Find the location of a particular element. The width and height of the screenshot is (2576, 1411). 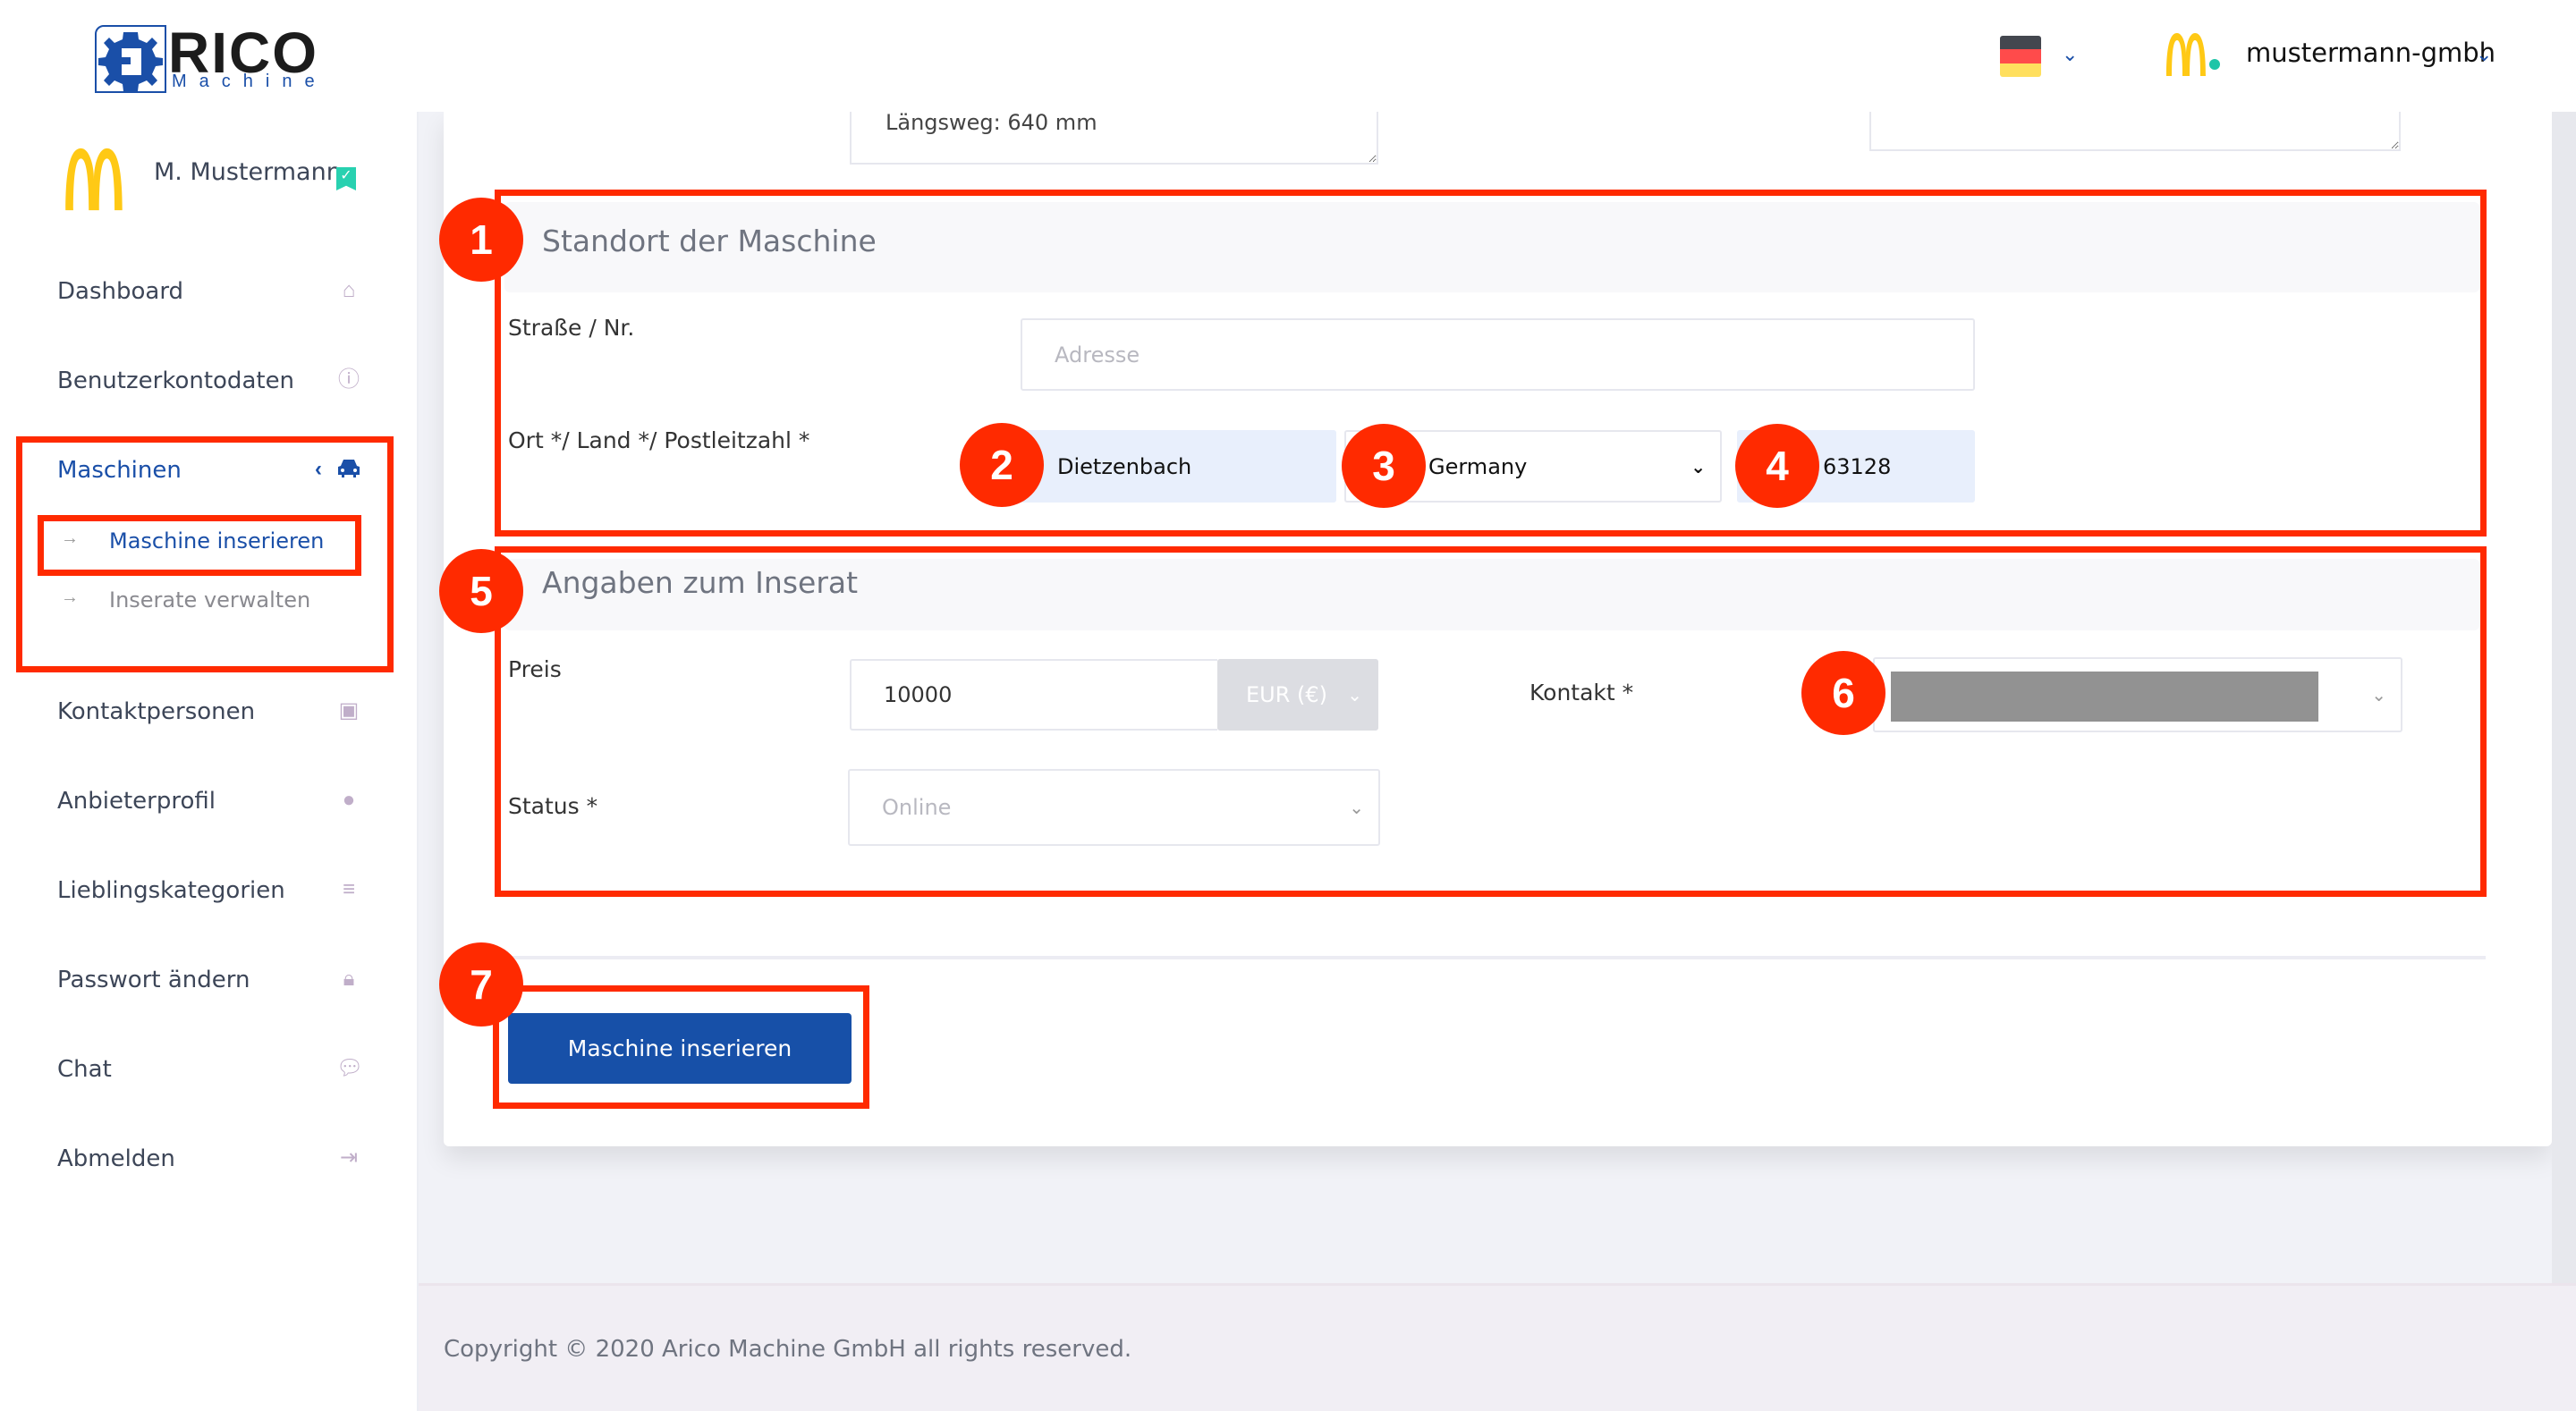

logo-subtext: Machine is located at coordinates (249, 81).